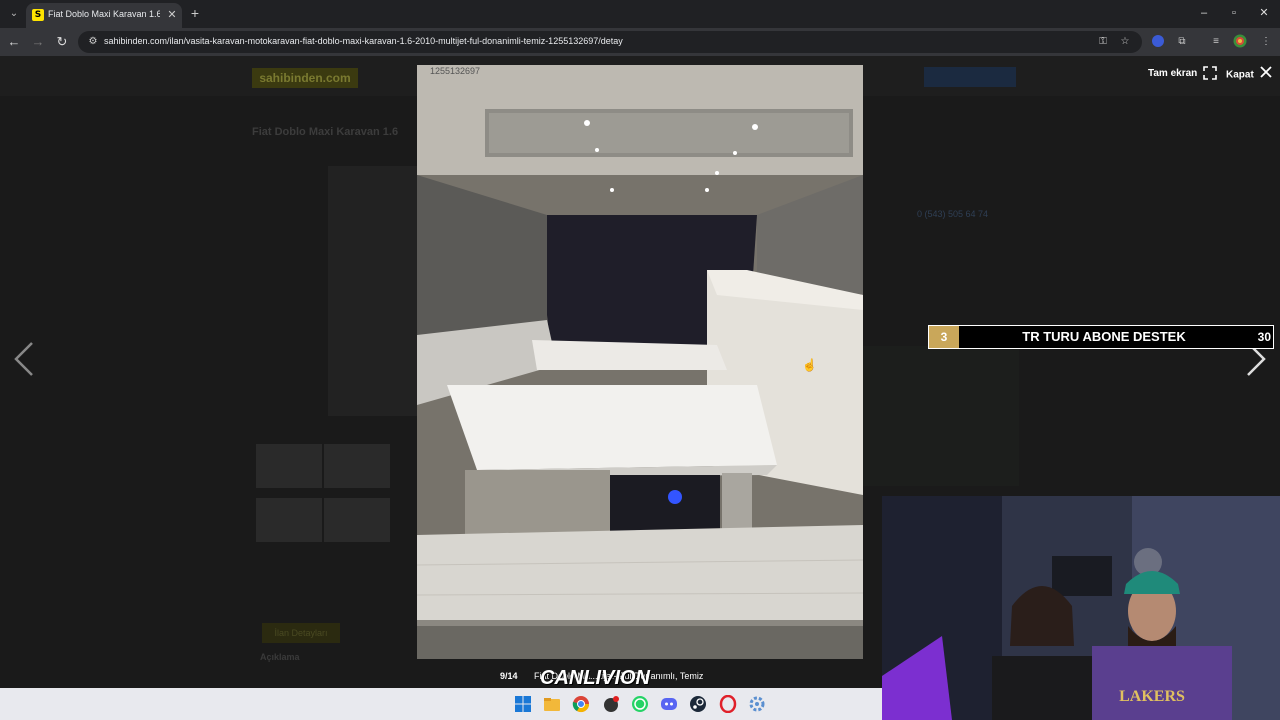 The height and width of the screenshot is (720, 1280). I want to click on tab-title: Fiat Doblo Maxi Karavan 1.6 20, so click(104, 14).